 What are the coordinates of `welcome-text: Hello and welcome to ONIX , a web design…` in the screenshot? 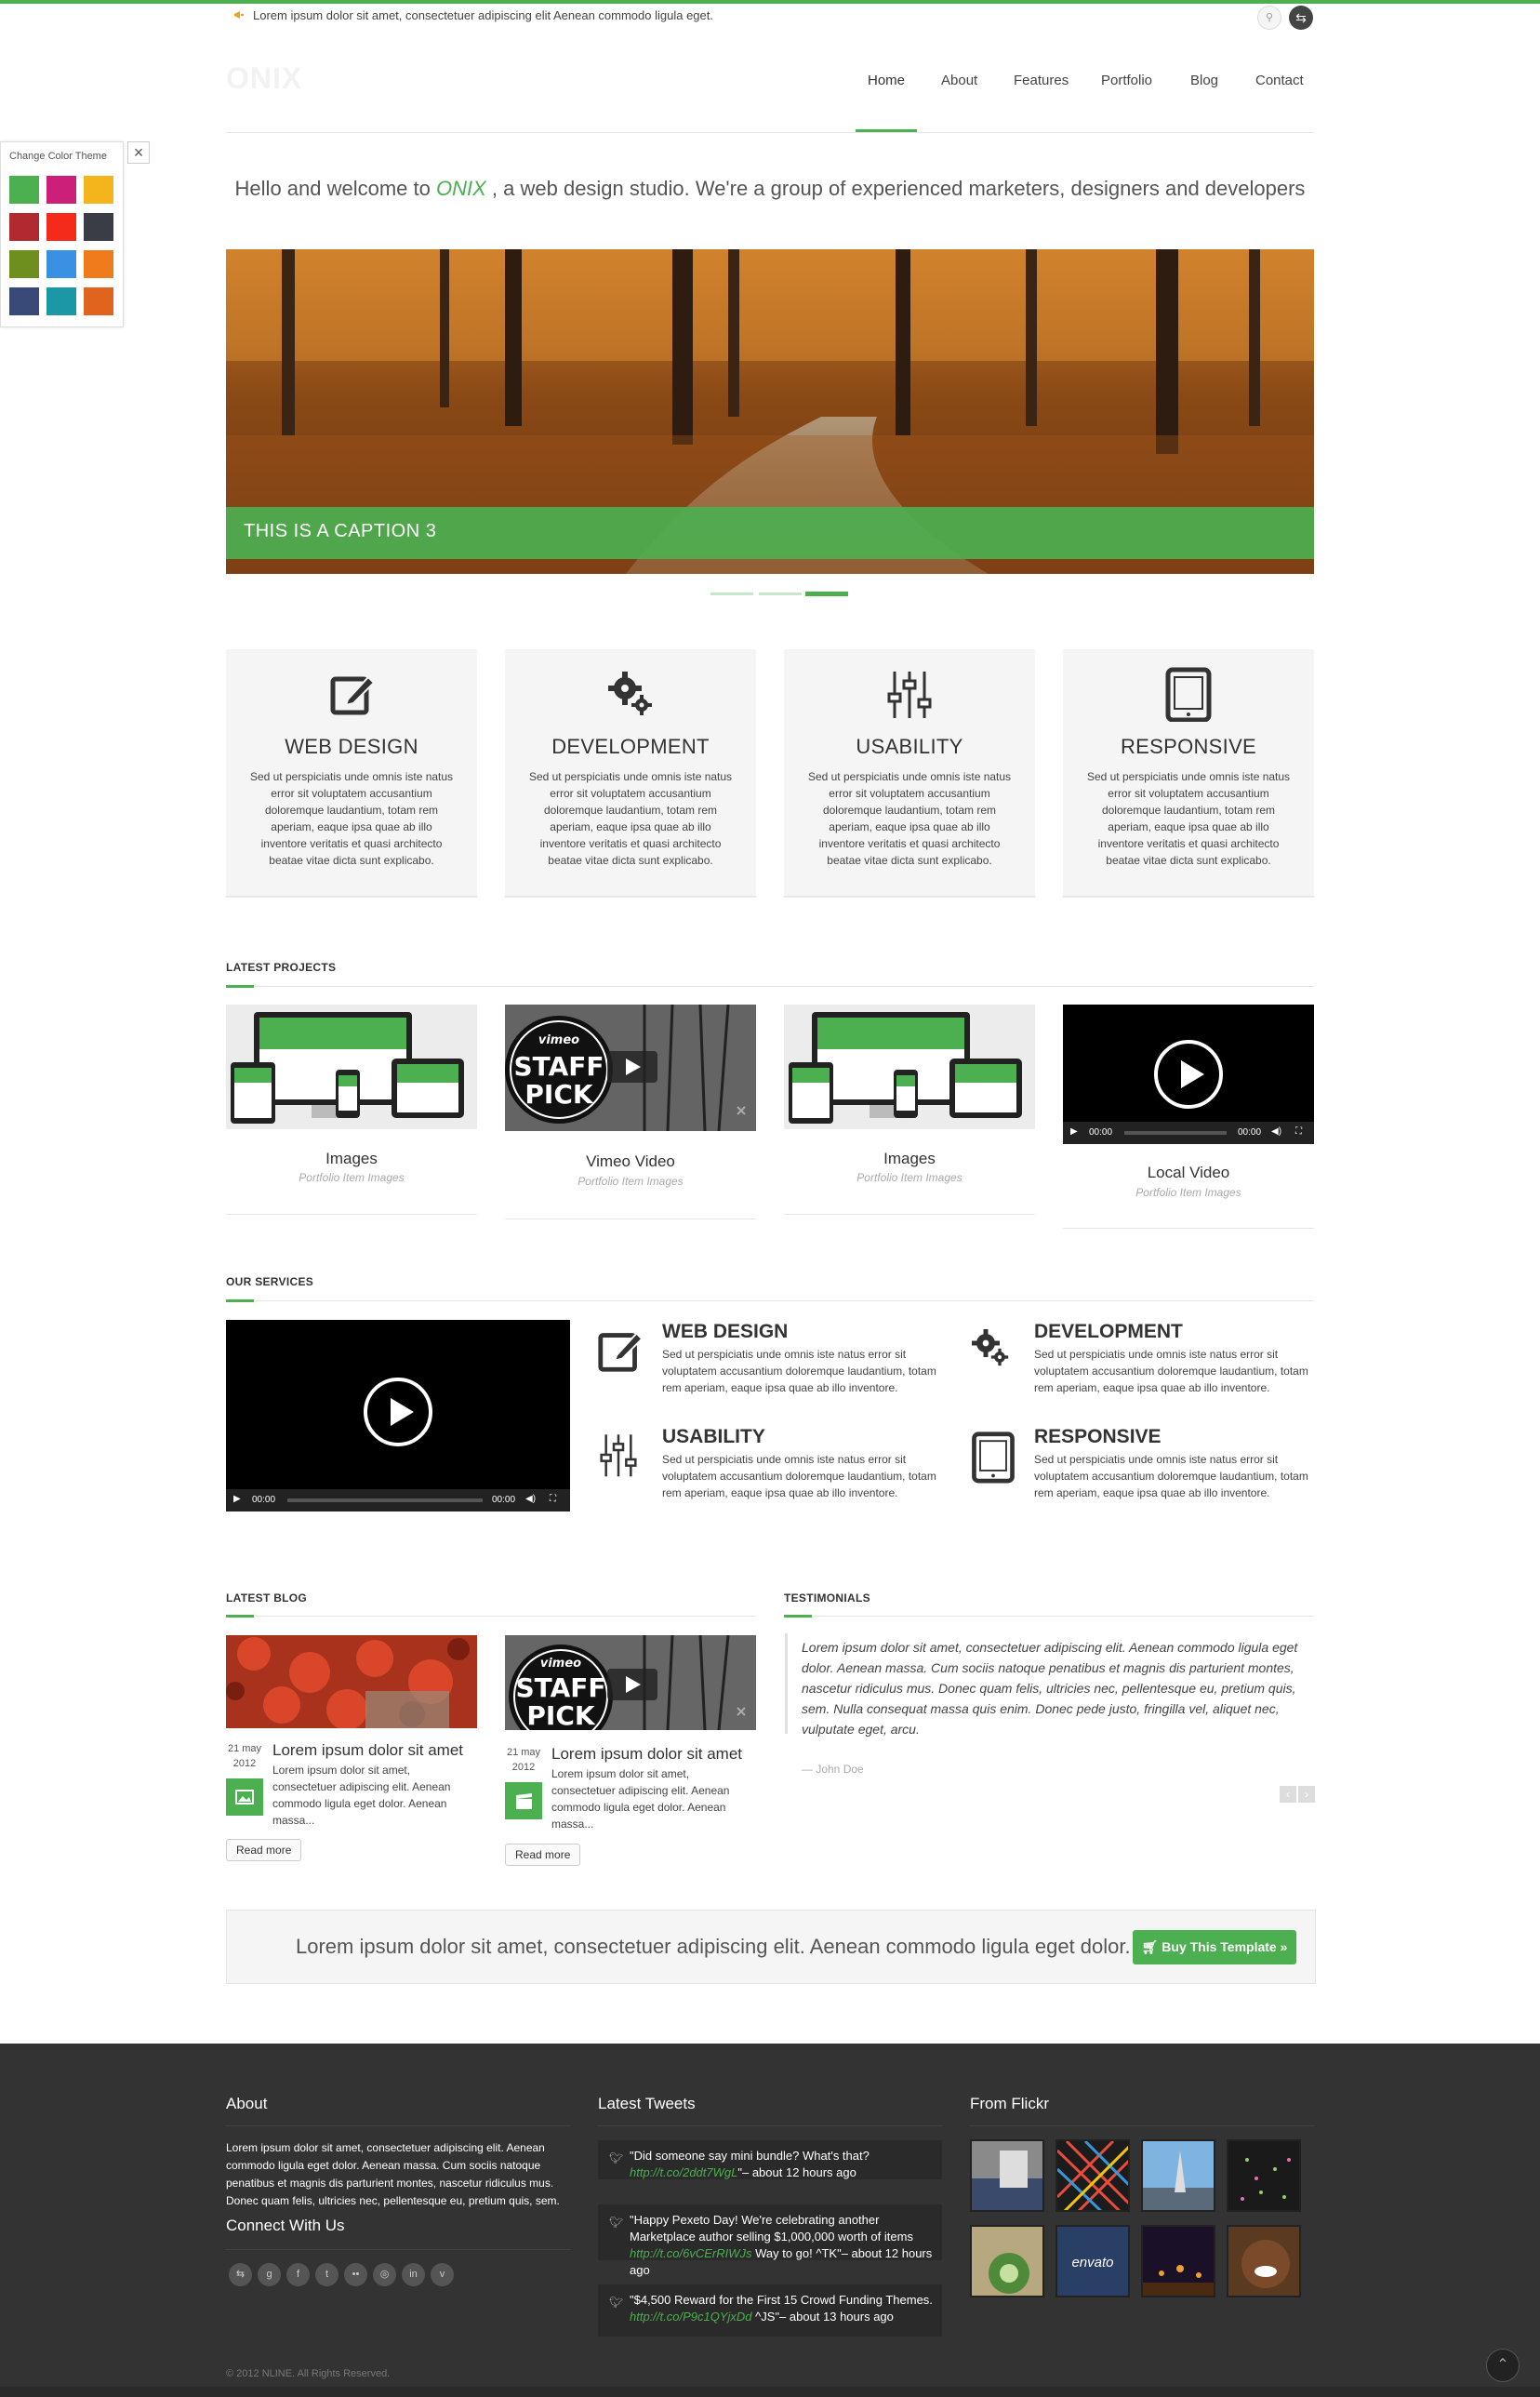 It's located at (770, 189).